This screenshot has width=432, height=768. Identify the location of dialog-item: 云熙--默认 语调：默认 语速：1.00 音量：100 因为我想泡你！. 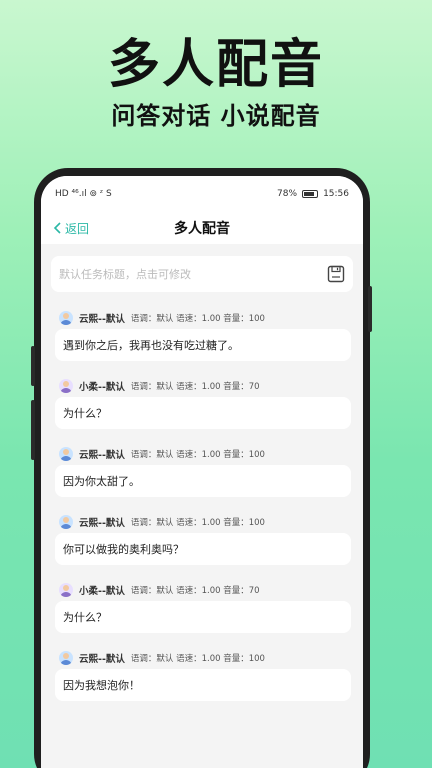
(202, 675).